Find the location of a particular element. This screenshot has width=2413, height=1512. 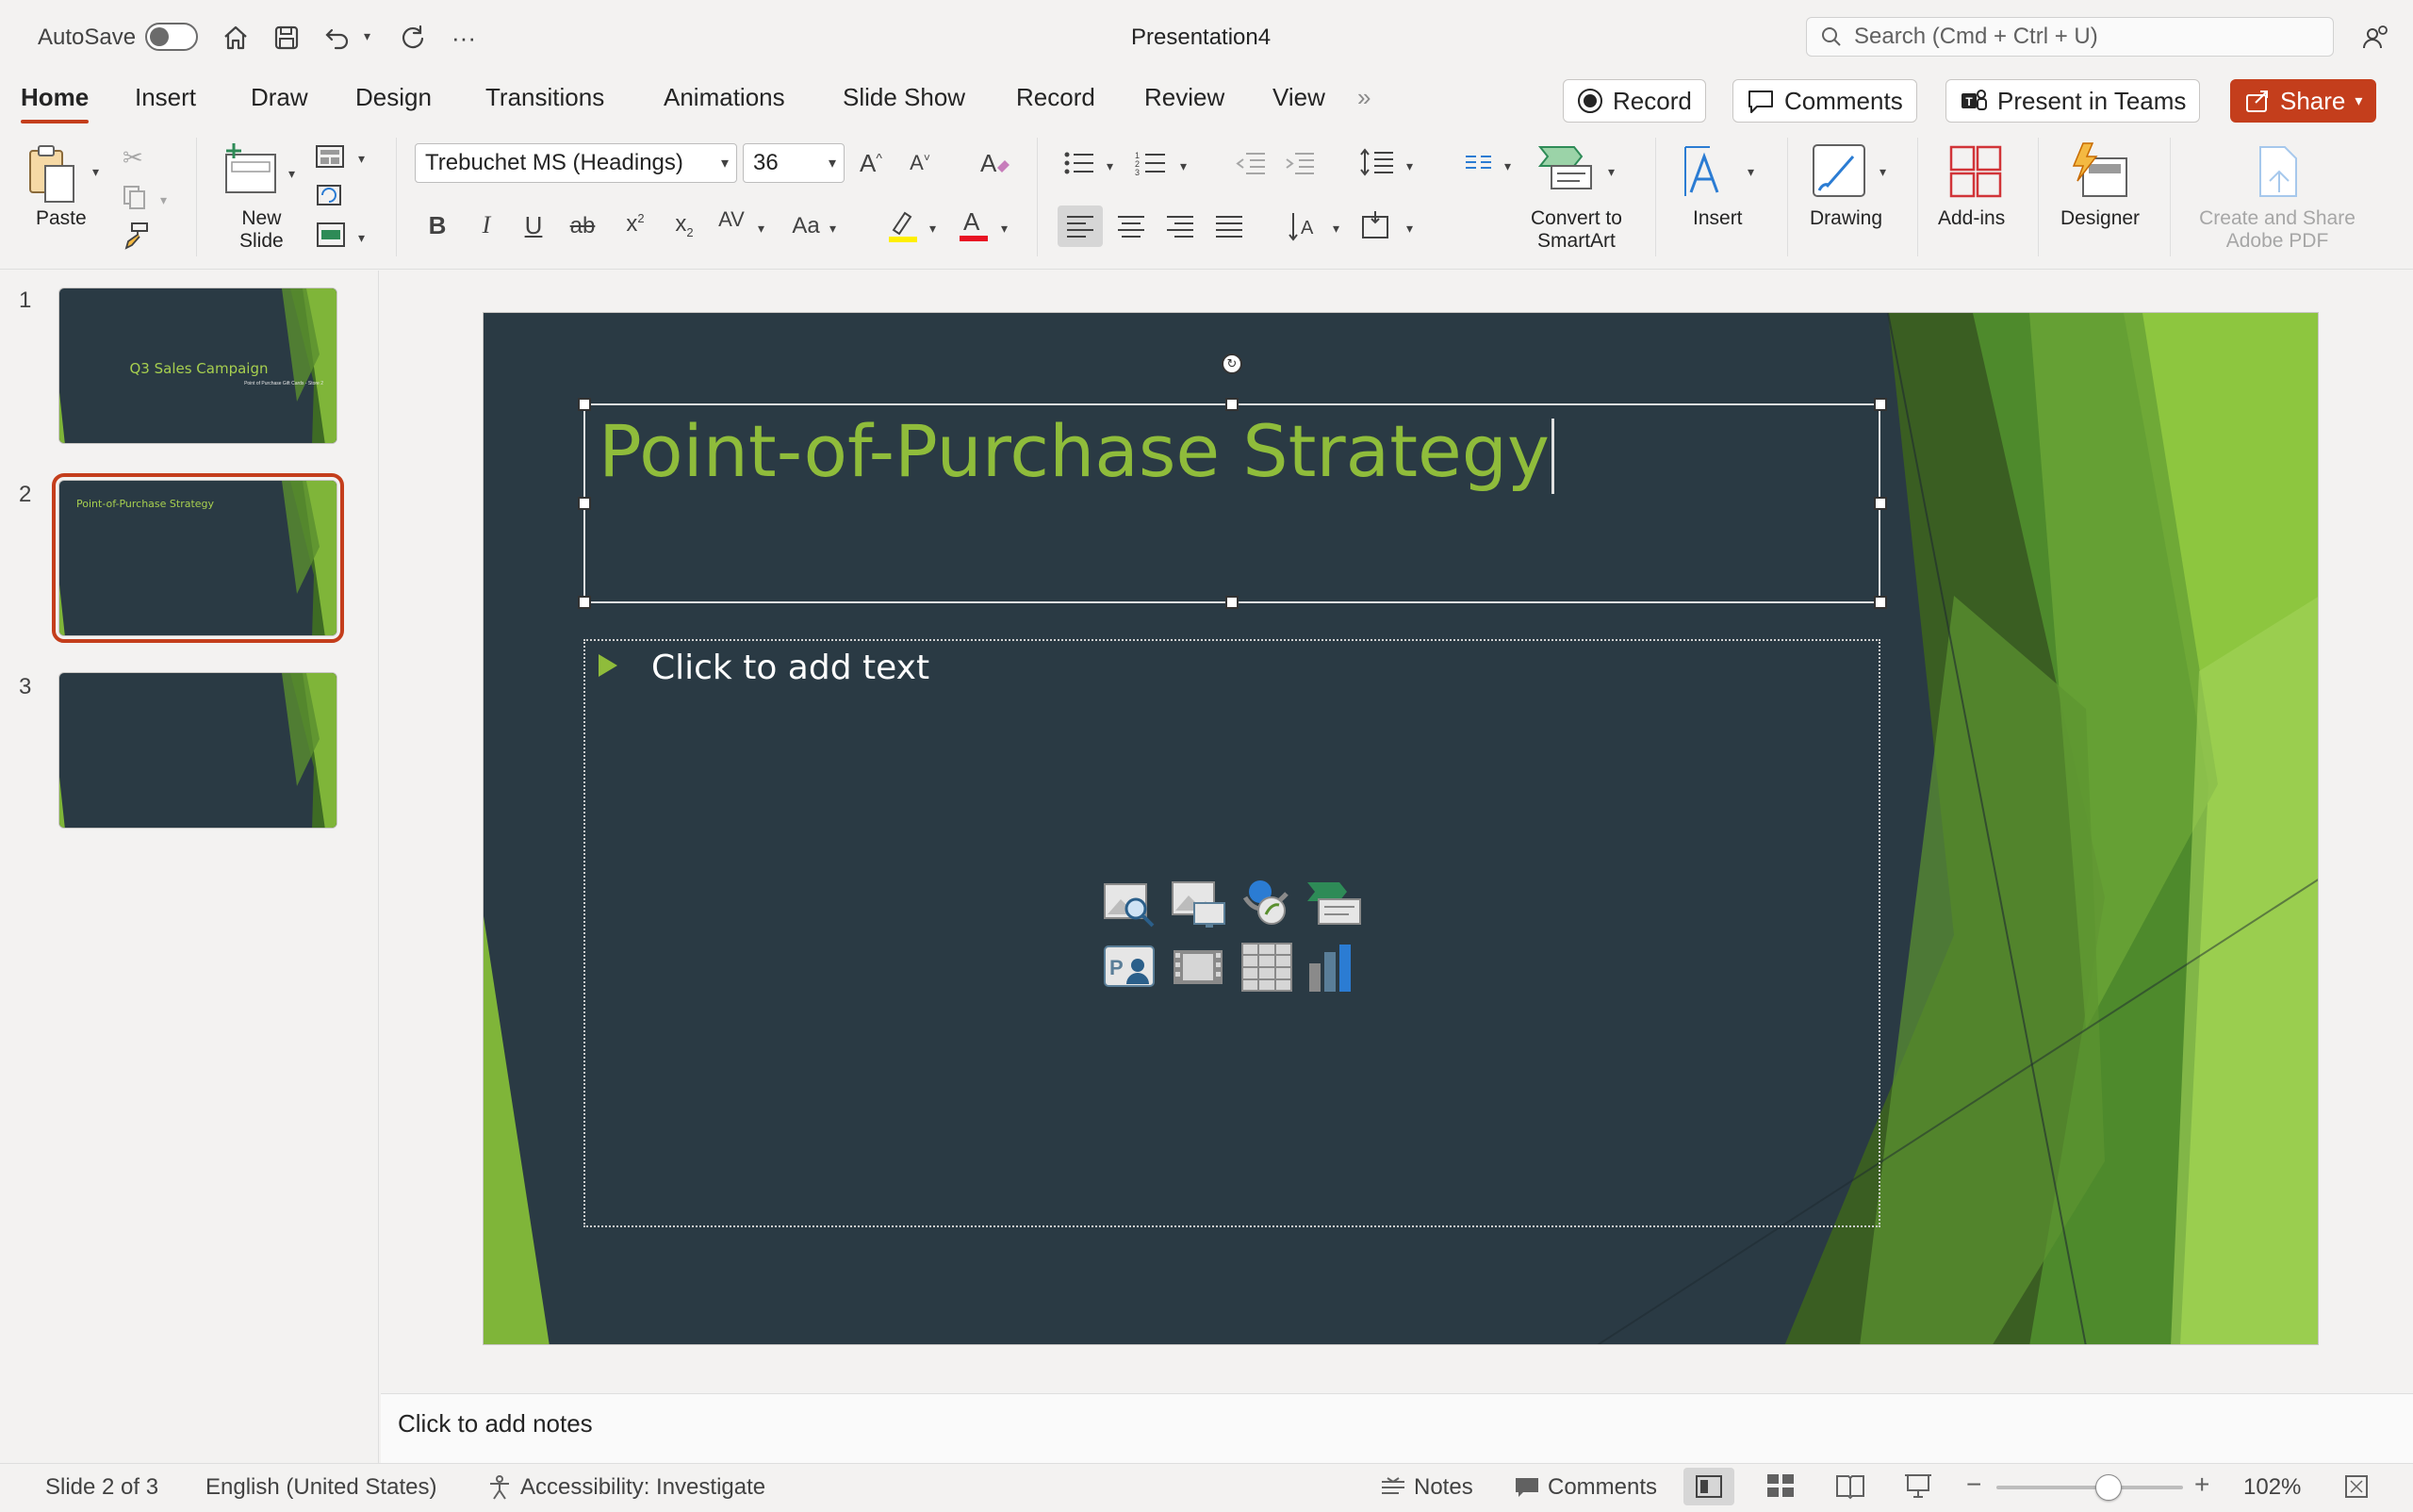

tab-home: Home is located at coordinates (56, 103).